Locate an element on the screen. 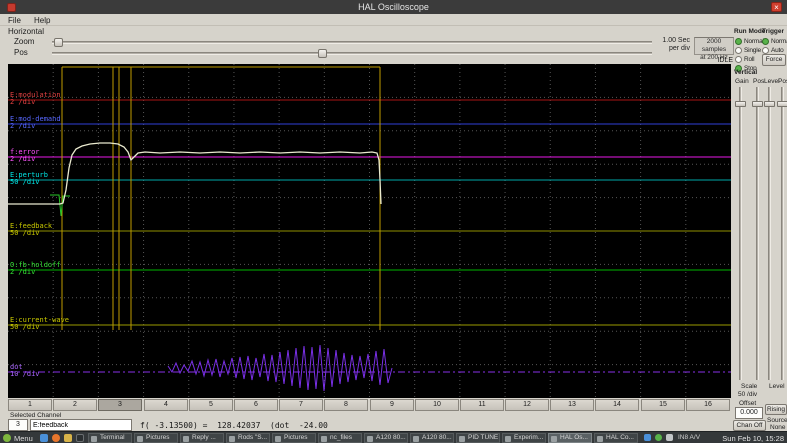 This screenshot has width=787, height=443. vertical-pos-label: Pos is located at coordinates (759, 81).